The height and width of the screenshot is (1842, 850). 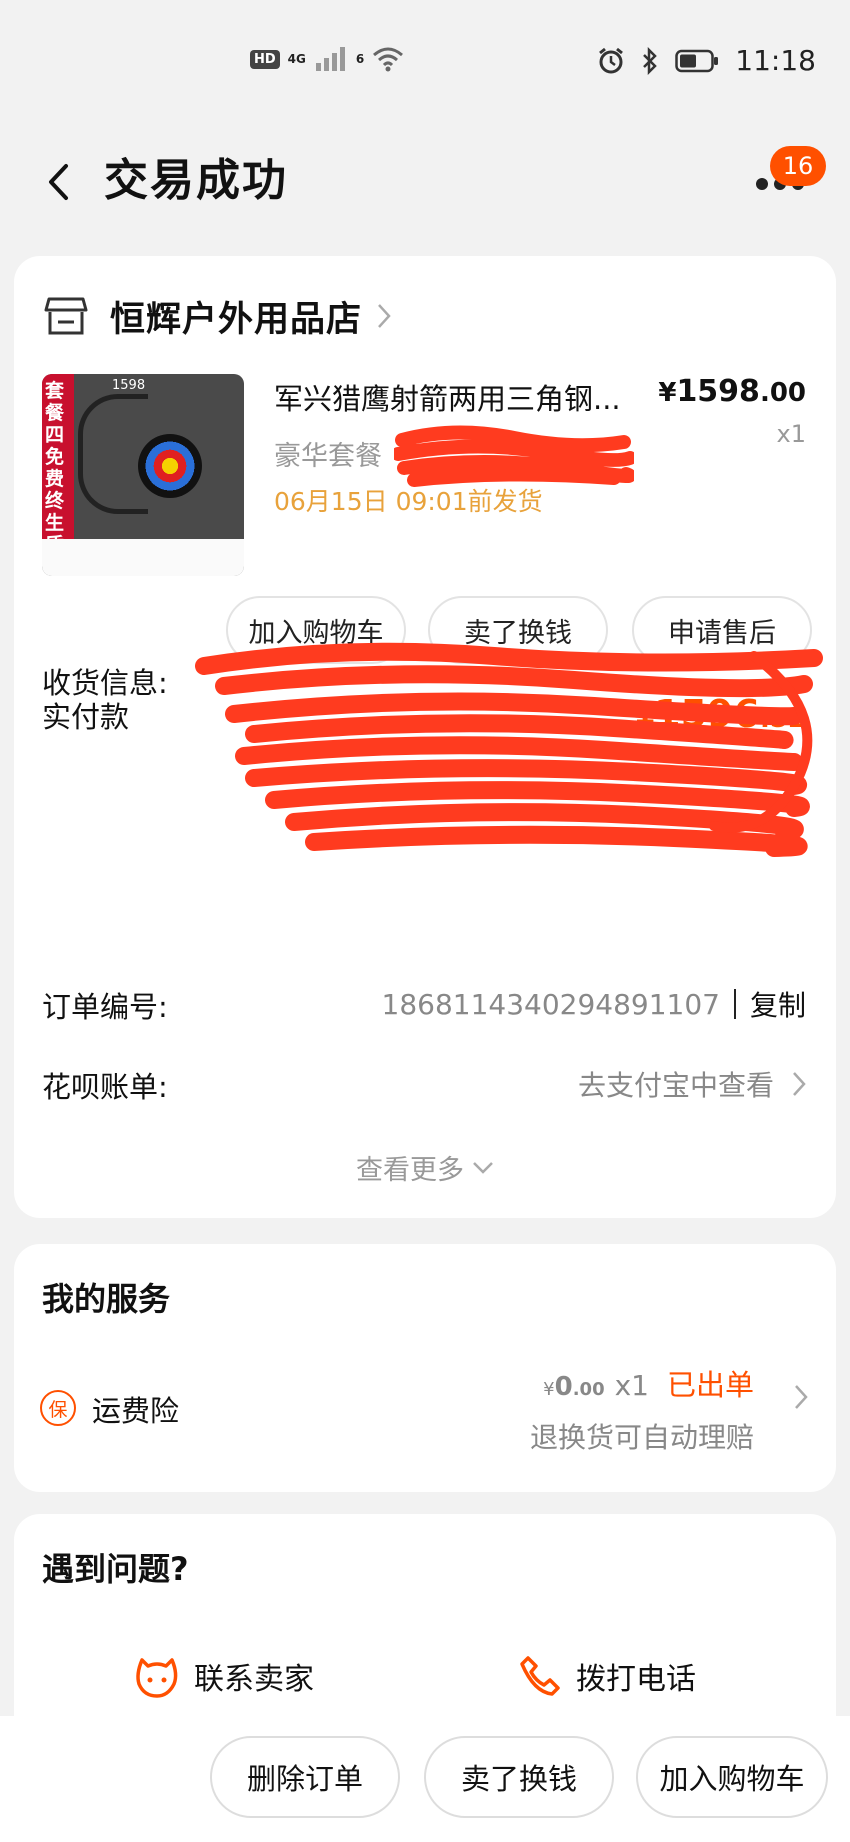 I want to click on phone-icon, so click(x=540, y=1676).